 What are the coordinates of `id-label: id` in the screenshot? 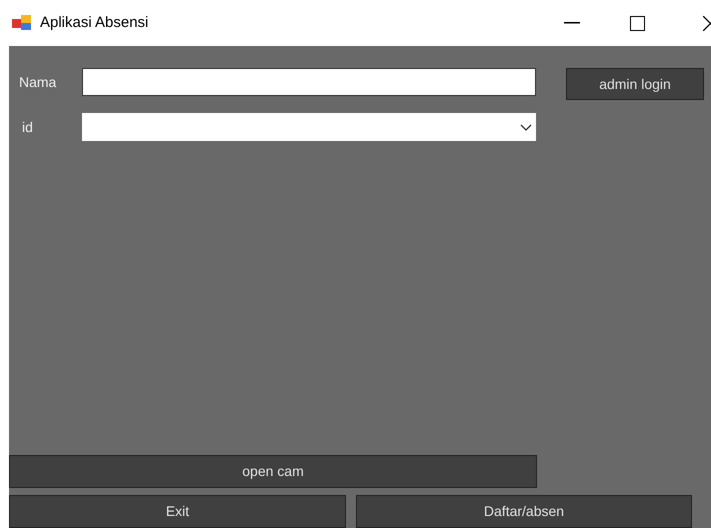 It's located at (27, 127).